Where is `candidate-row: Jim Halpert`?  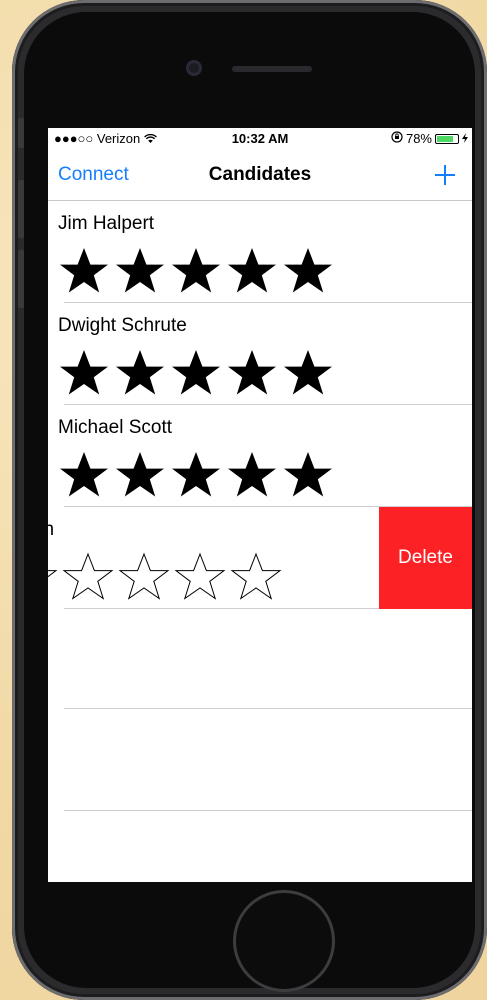 candidate-row: Jim Halpert is located at coordinates (260, 252).